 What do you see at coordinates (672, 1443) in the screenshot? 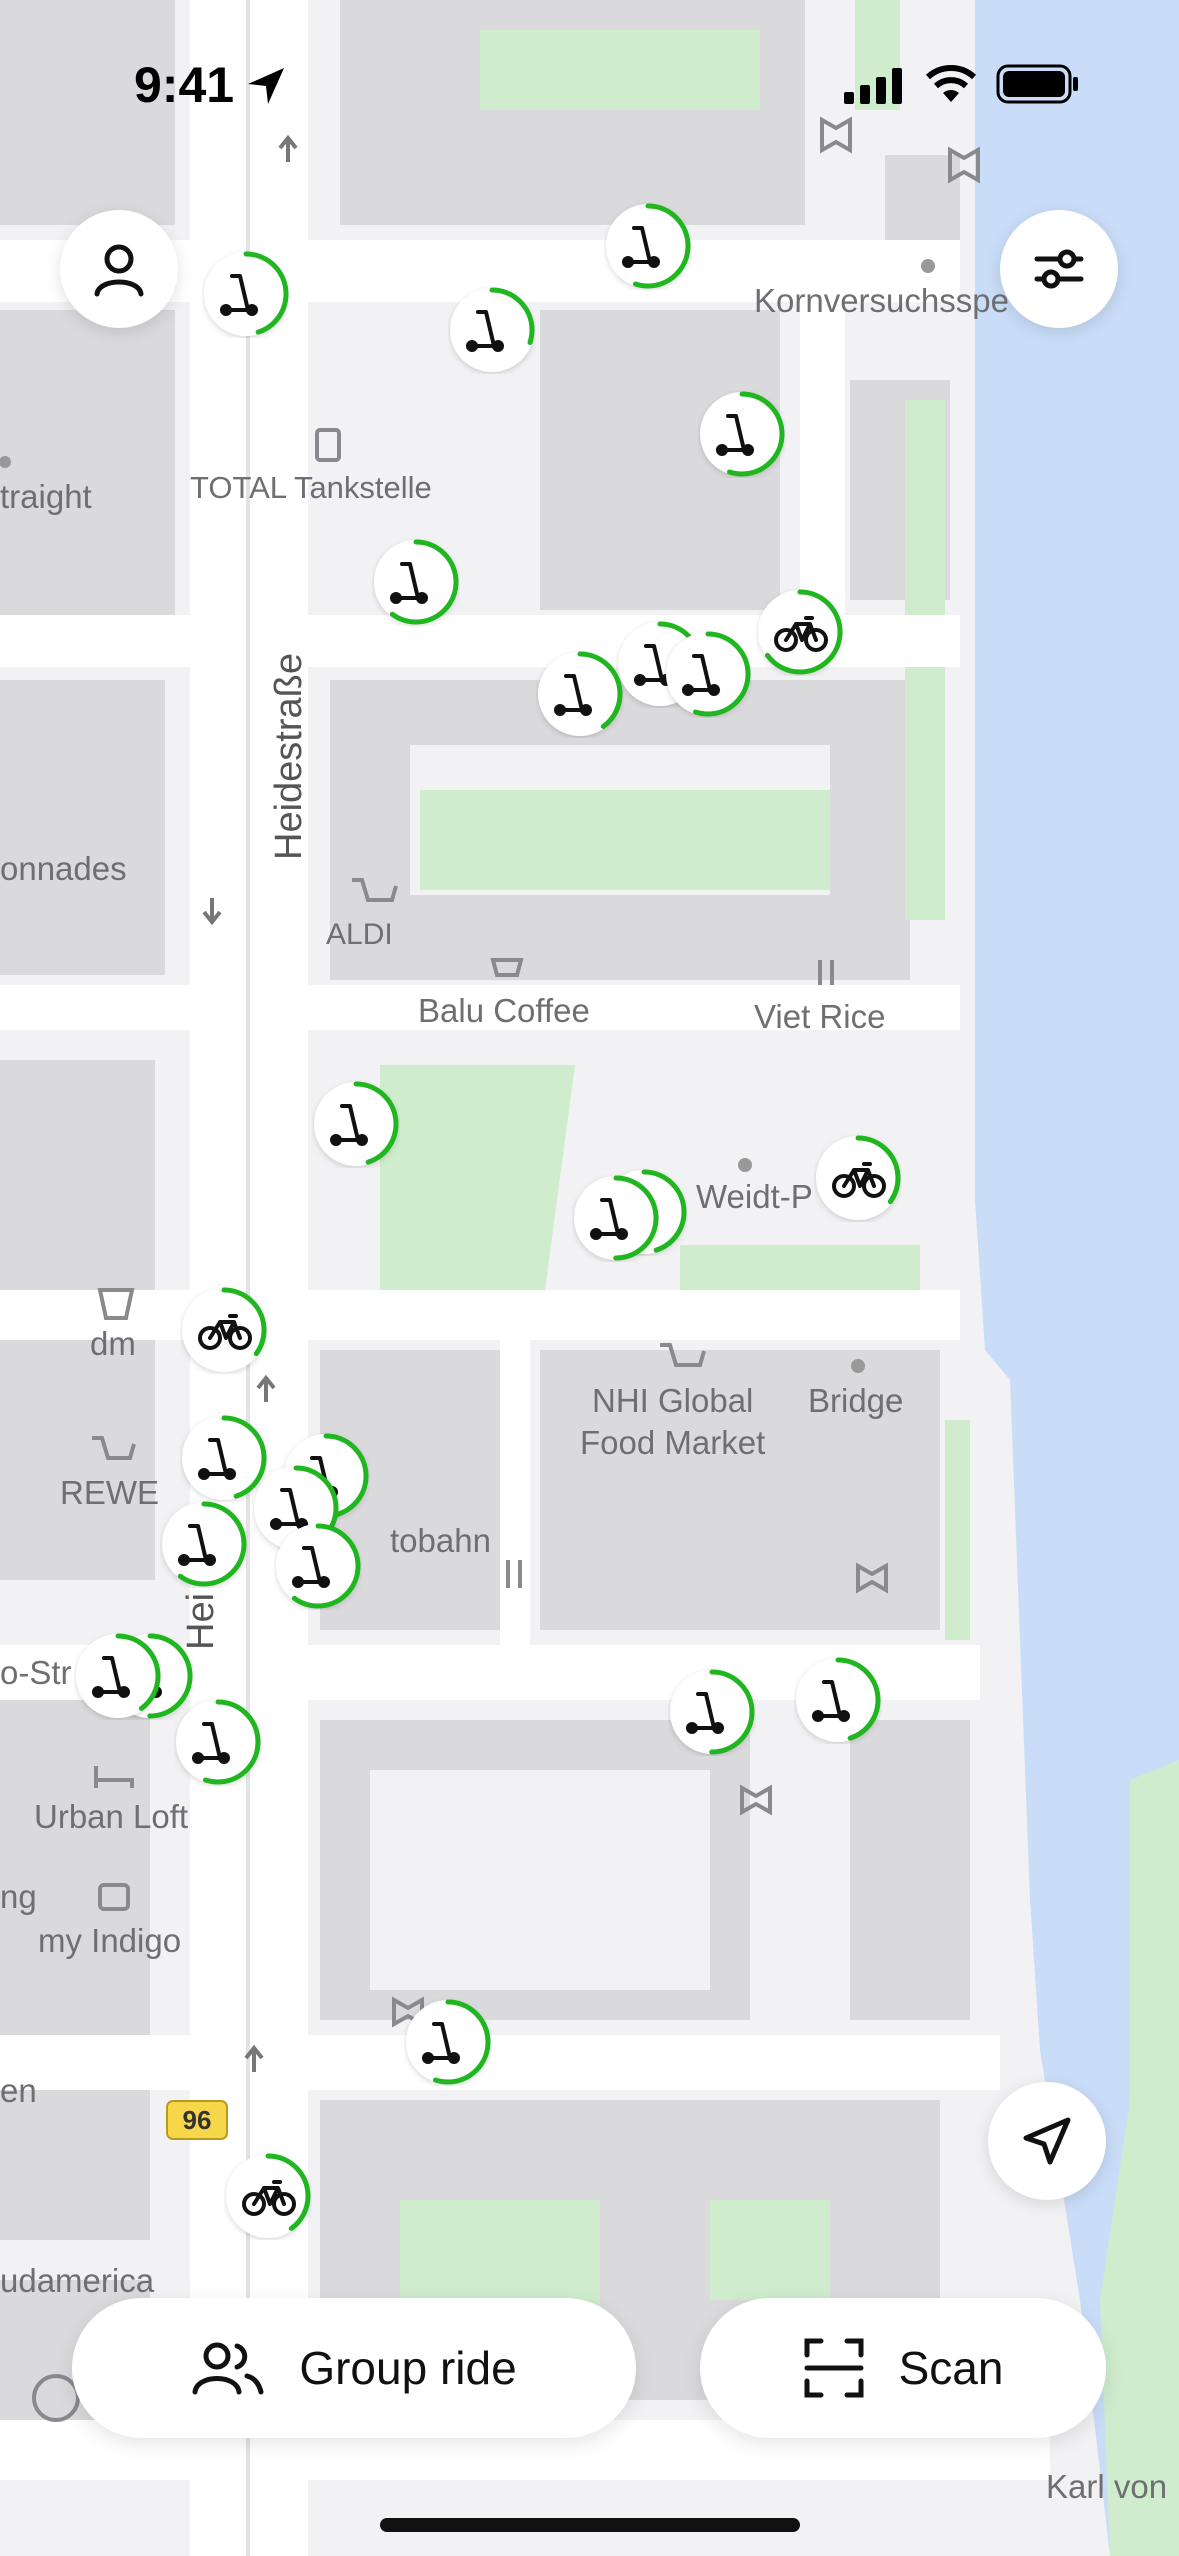
I see `poi-label-market: Food Market` at bounding box center [672, 1443].